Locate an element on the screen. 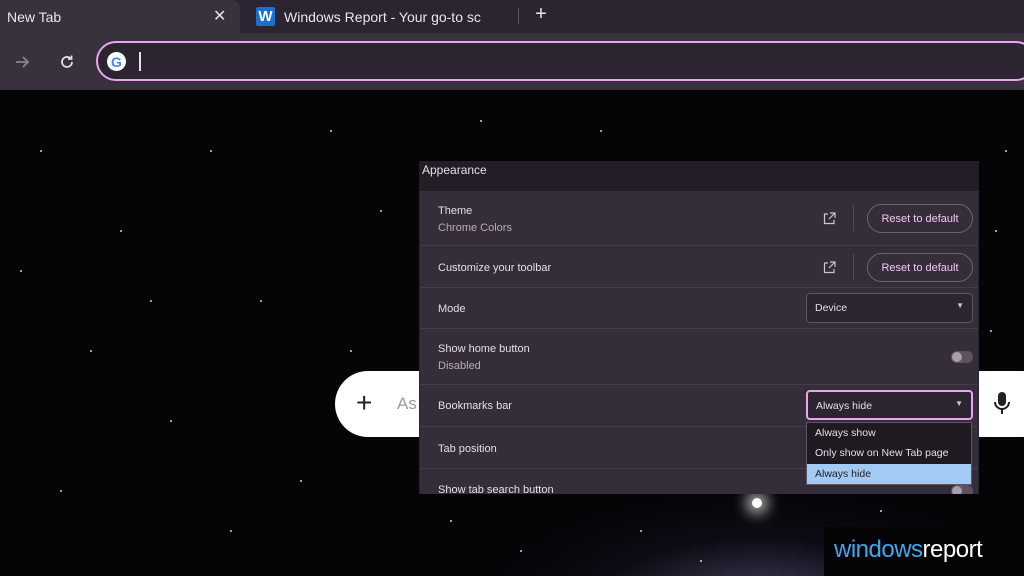 This screenshot has height=576, width=1024. option-always-show: Always show is located at coordinates (889, 433).